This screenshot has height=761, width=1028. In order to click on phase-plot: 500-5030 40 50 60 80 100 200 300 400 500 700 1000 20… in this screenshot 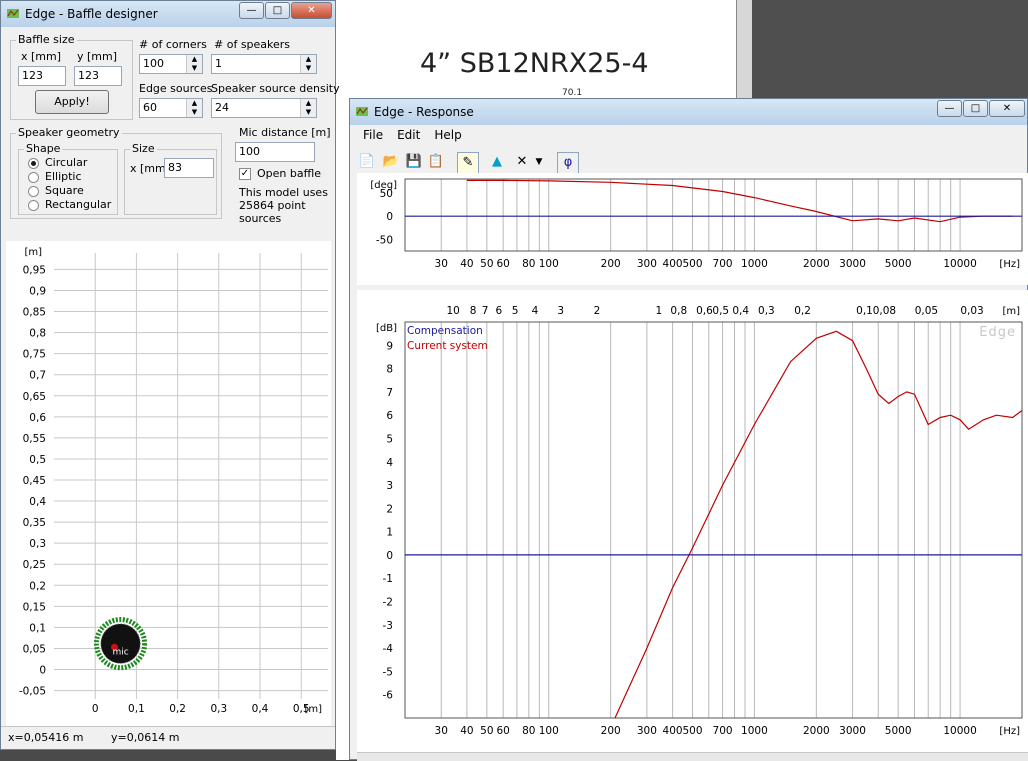, I will do `click(692, 229)`.